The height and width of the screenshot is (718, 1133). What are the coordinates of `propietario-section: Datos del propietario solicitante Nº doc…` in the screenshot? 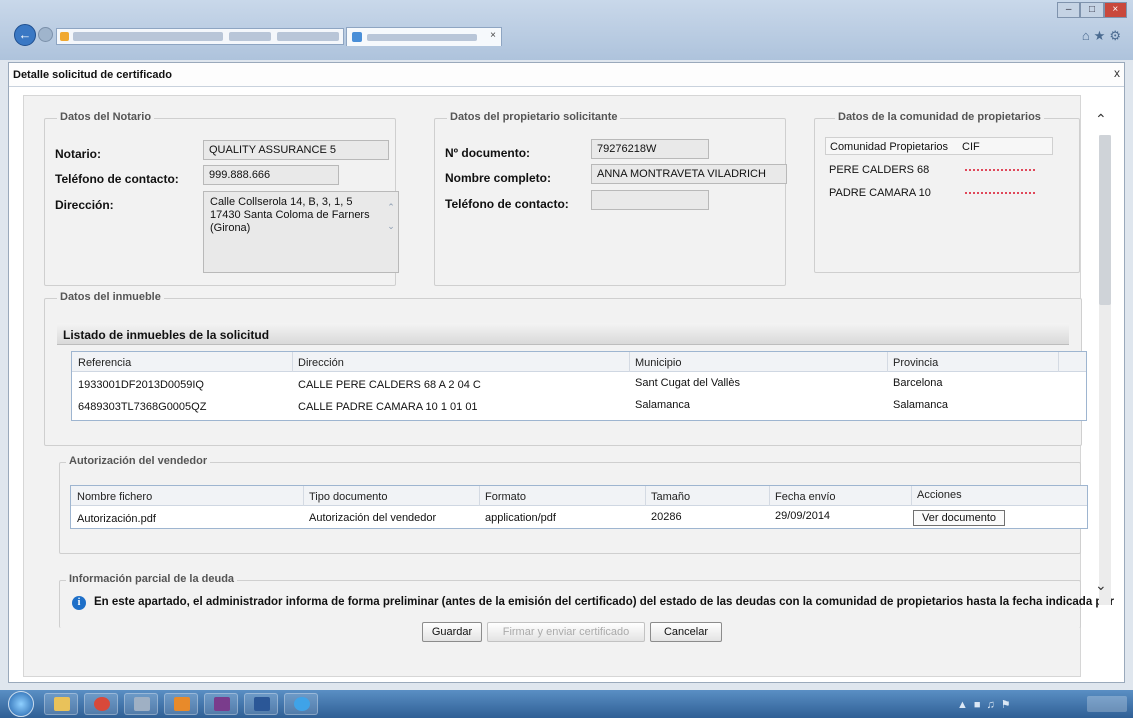 It's located at (610, 198).